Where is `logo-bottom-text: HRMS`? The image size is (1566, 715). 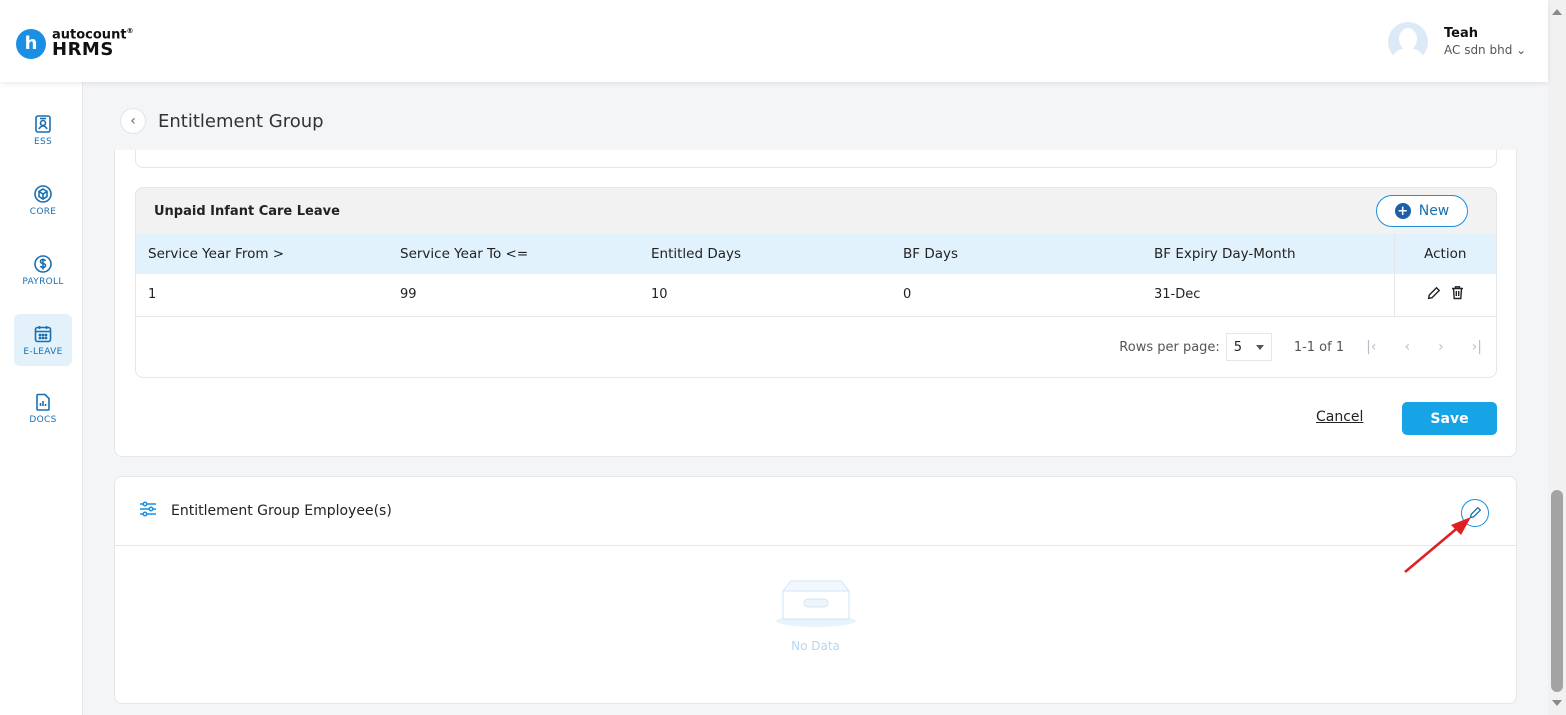
logo-bottom-text: HRMS is located at coordinates (83, 50).